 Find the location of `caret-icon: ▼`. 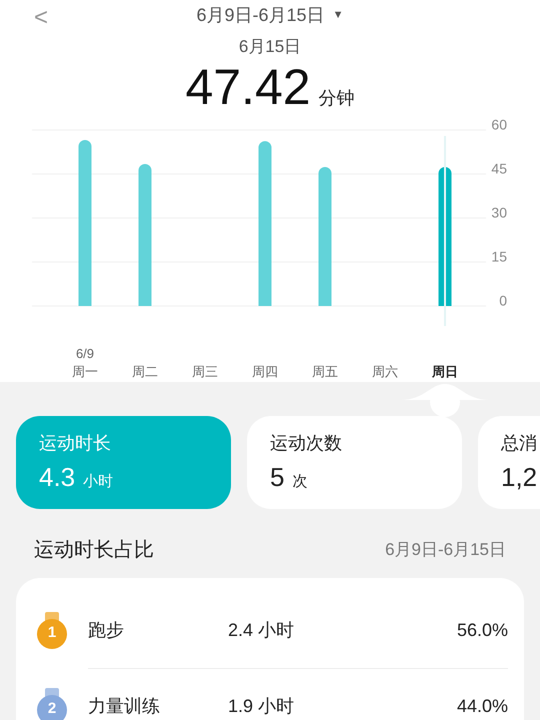

caret-icon: ▼ is located at coordinates (338, 15).